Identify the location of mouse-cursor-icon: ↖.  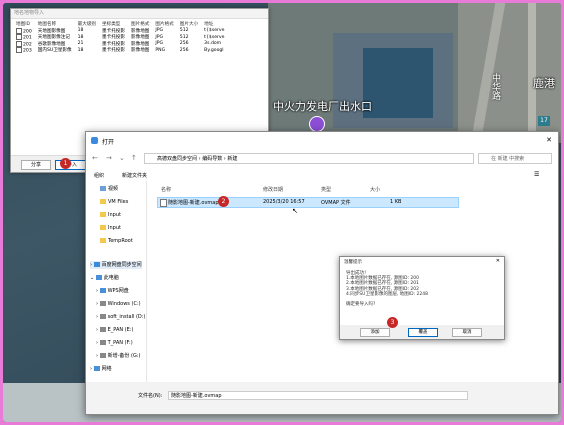
(295, 211).